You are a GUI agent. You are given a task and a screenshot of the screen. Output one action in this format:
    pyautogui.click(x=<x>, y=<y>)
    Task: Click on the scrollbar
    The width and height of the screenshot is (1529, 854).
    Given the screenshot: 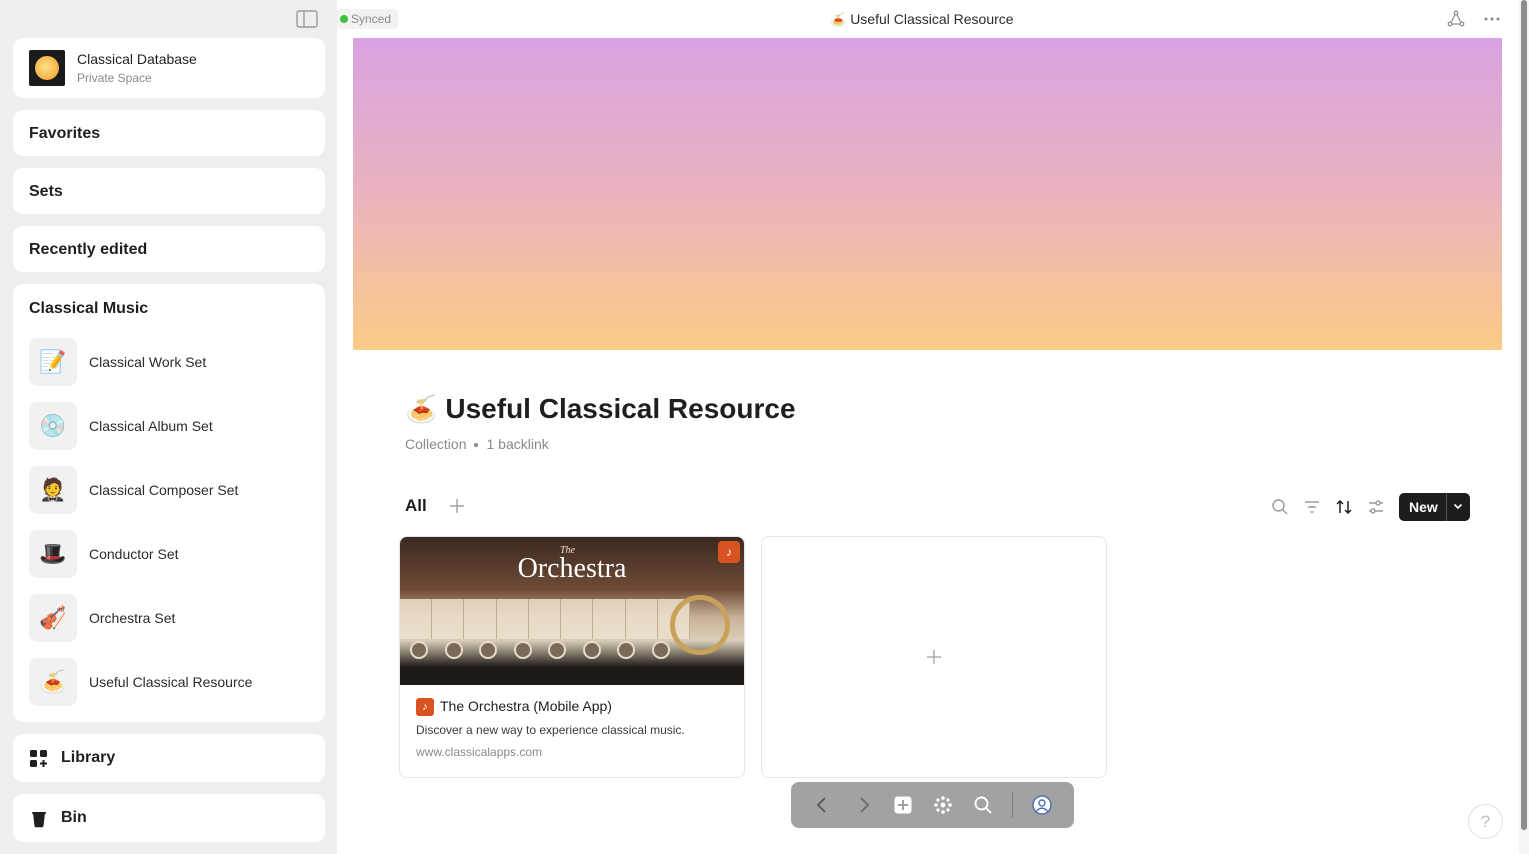 What is the action you would take?
    pyautogui.click(x=1524, y=427)
    